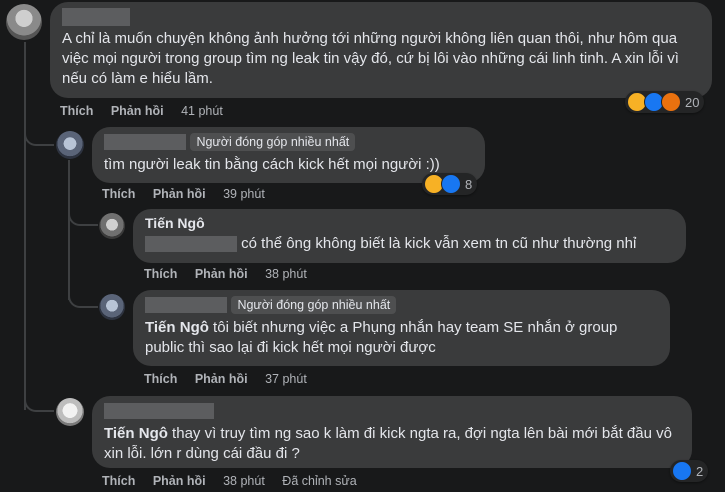 The width and height of the screenshot is (725, 492). I want to click on reaction-count: 2, so click(700, 471).